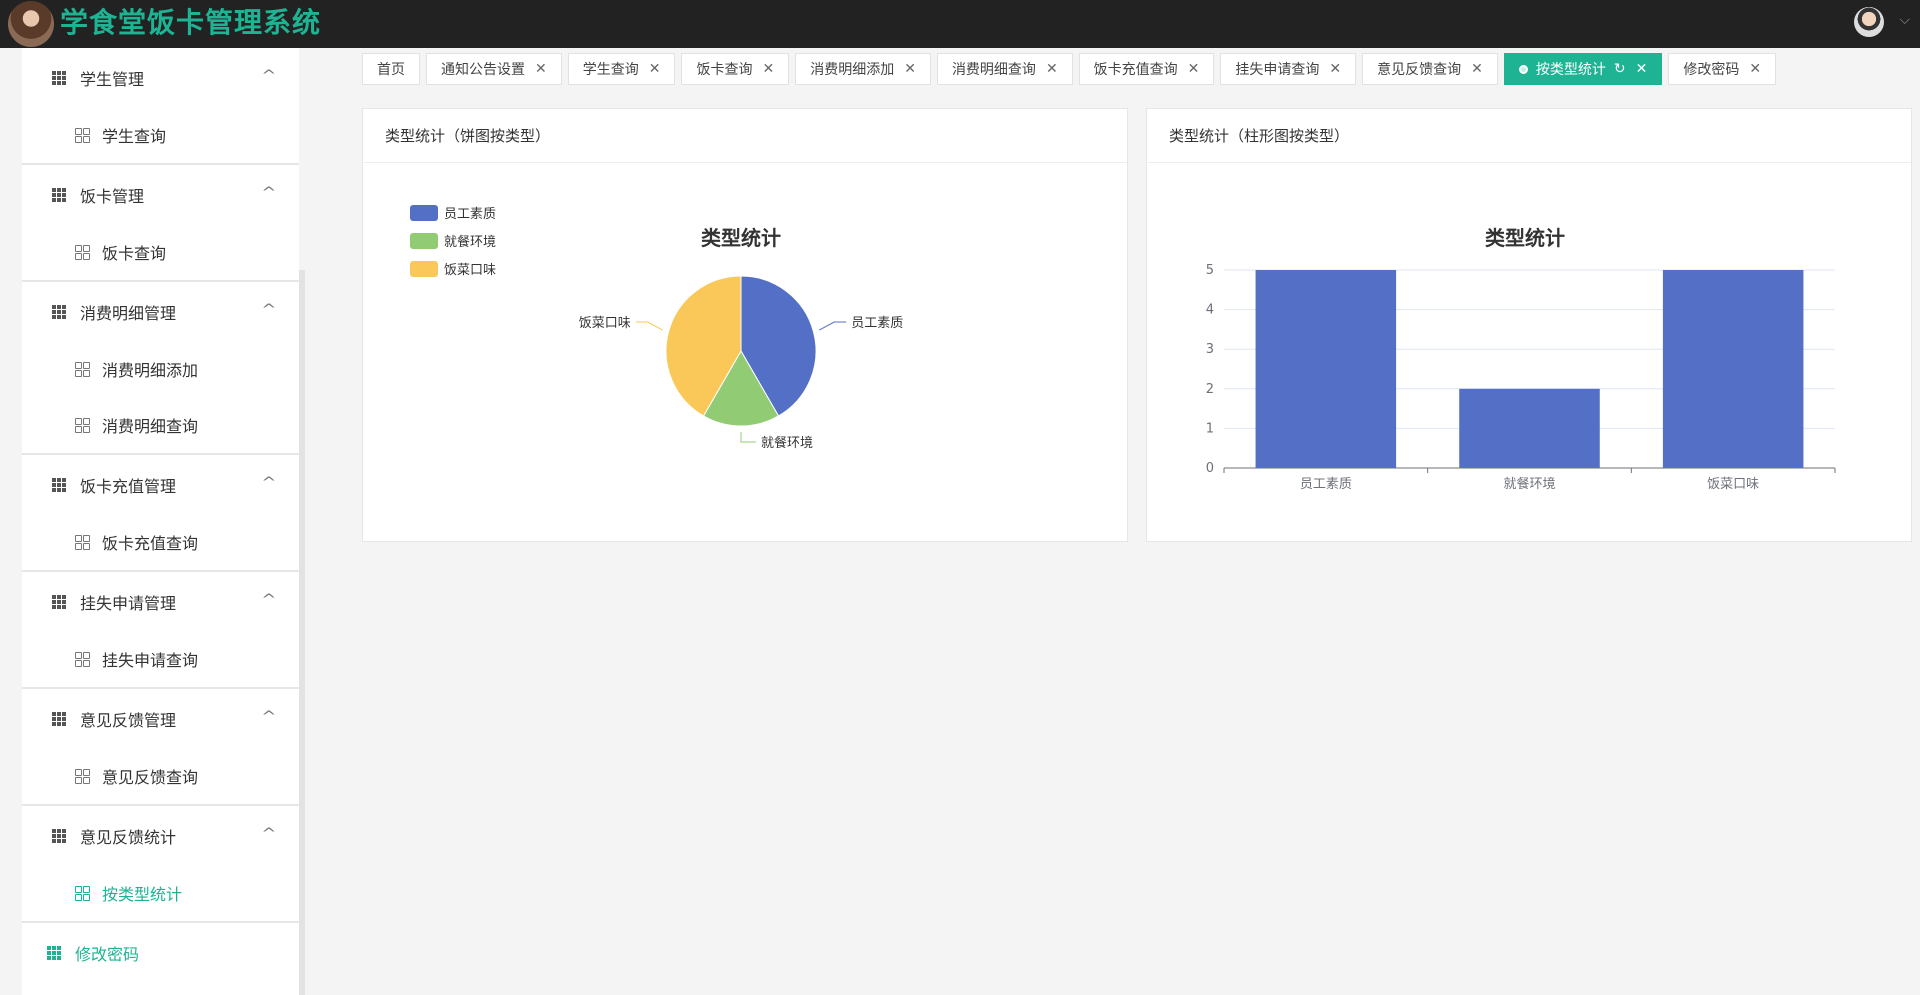  Describe the element at coordinates (1711, 70) in the screenshot. I see `tab-label: 修改密码` at that location.